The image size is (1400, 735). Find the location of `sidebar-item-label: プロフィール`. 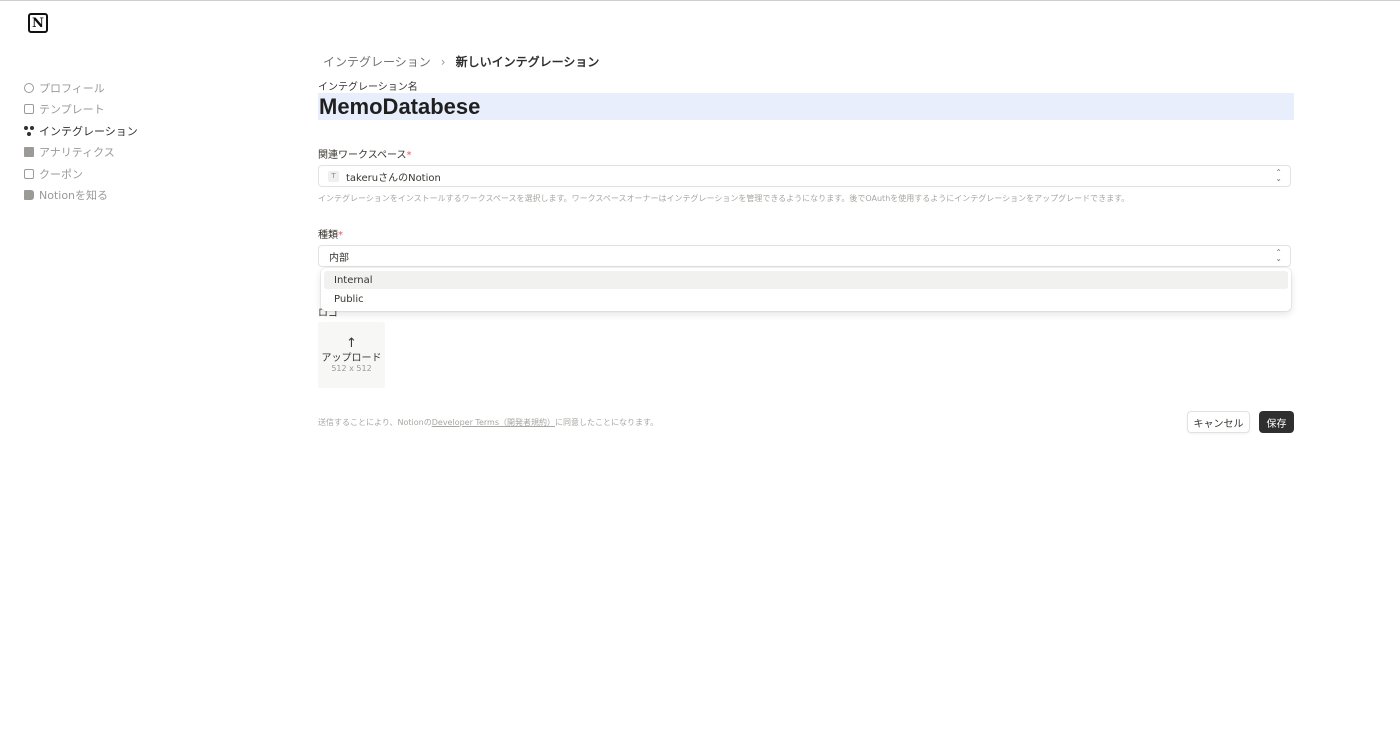

sidebar-item-label: プロフィール is located at coordinates (72, 88).